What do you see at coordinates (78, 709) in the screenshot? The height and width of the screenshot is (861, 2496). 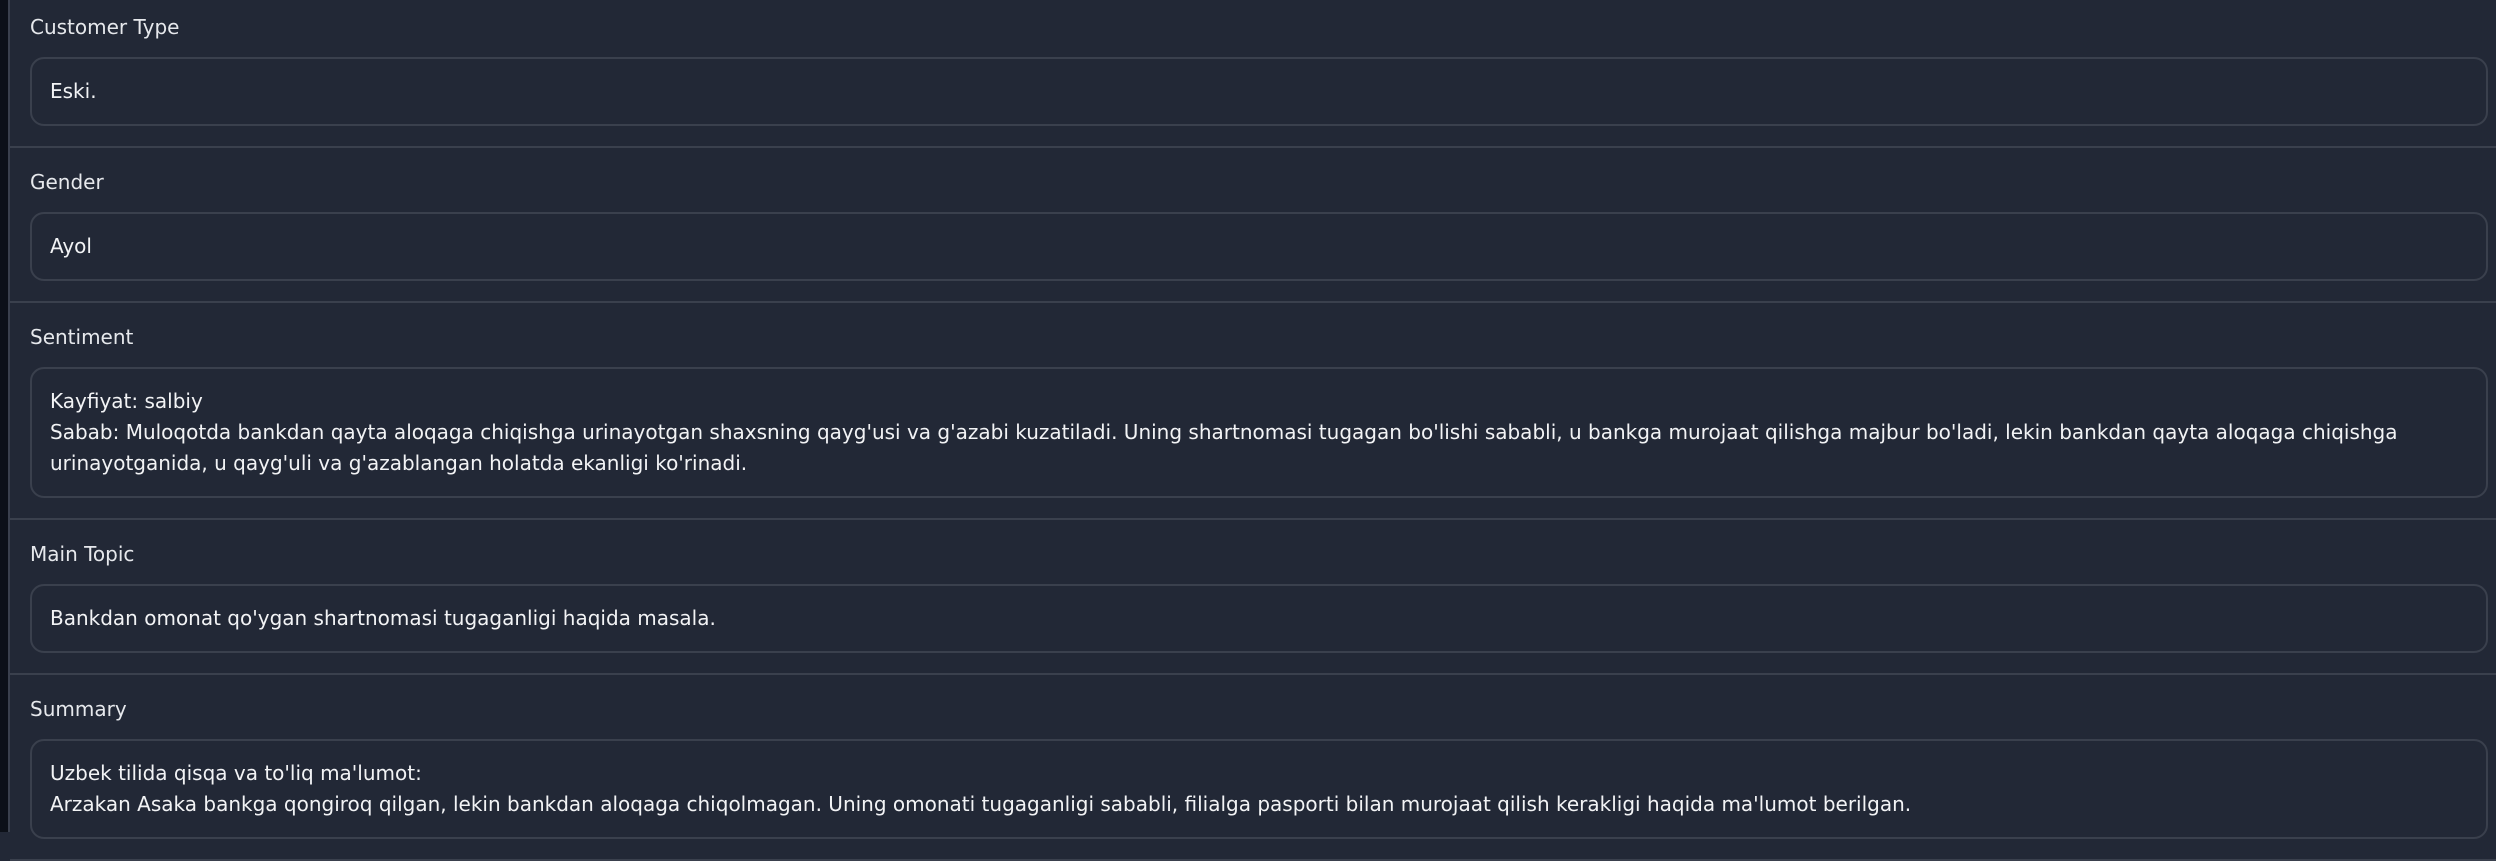 I see `field-label: Summary` at bounding box center [78, 709].